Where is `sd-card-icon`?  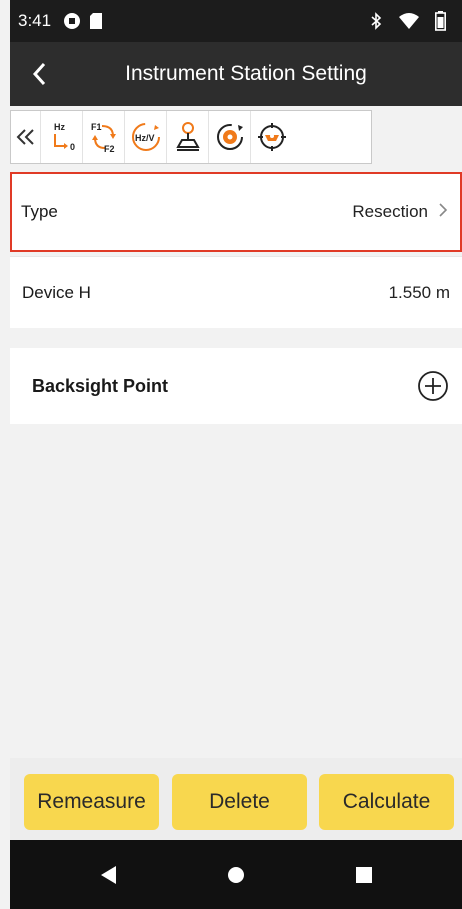
sd-card-icon is located at coordinates (96, 21).